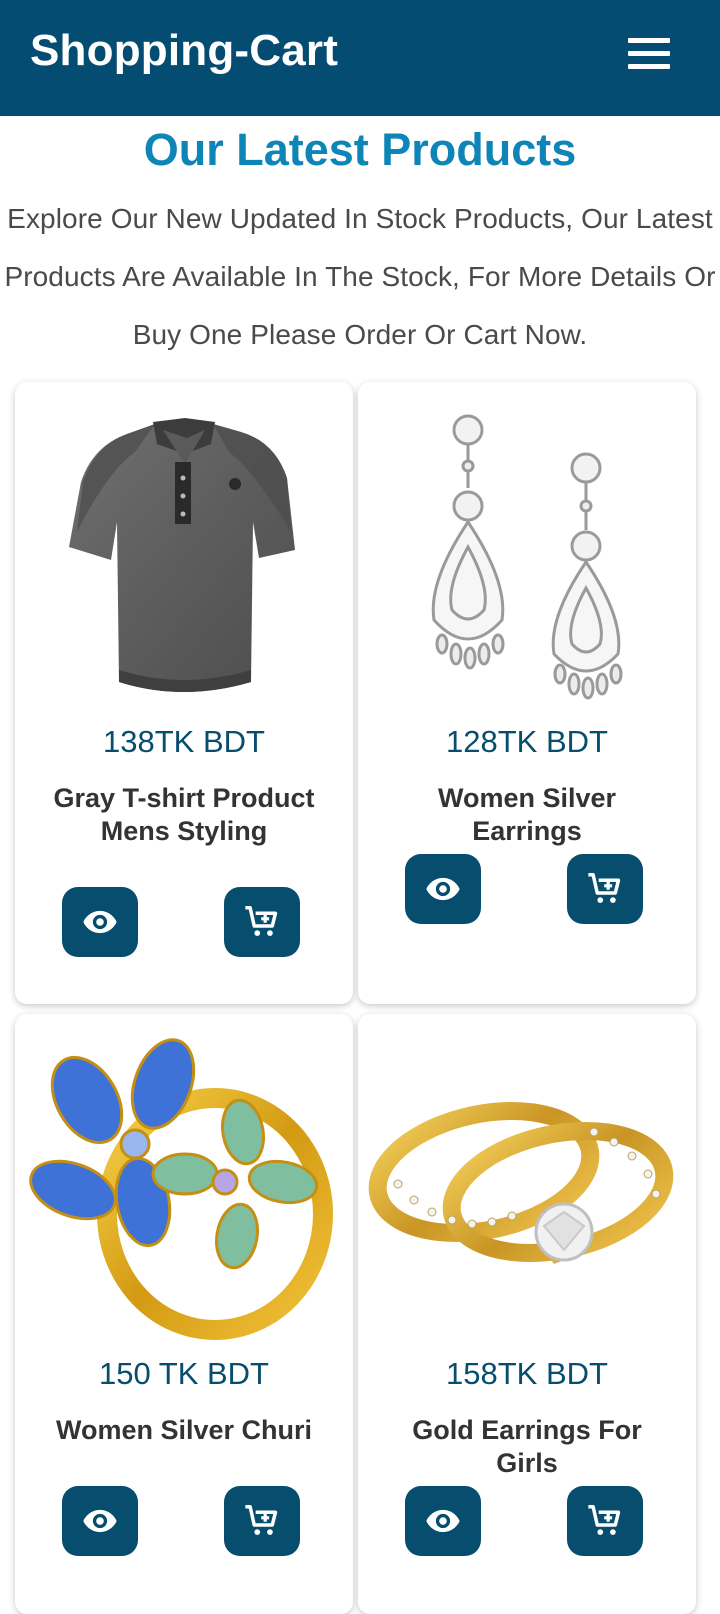 The height and width of the screenshot is (1614, 720). What do you see at coordinates (527, 547) in the screenshot?
I see `silver-drop-earrings-image` at bounding box center [527, 547].